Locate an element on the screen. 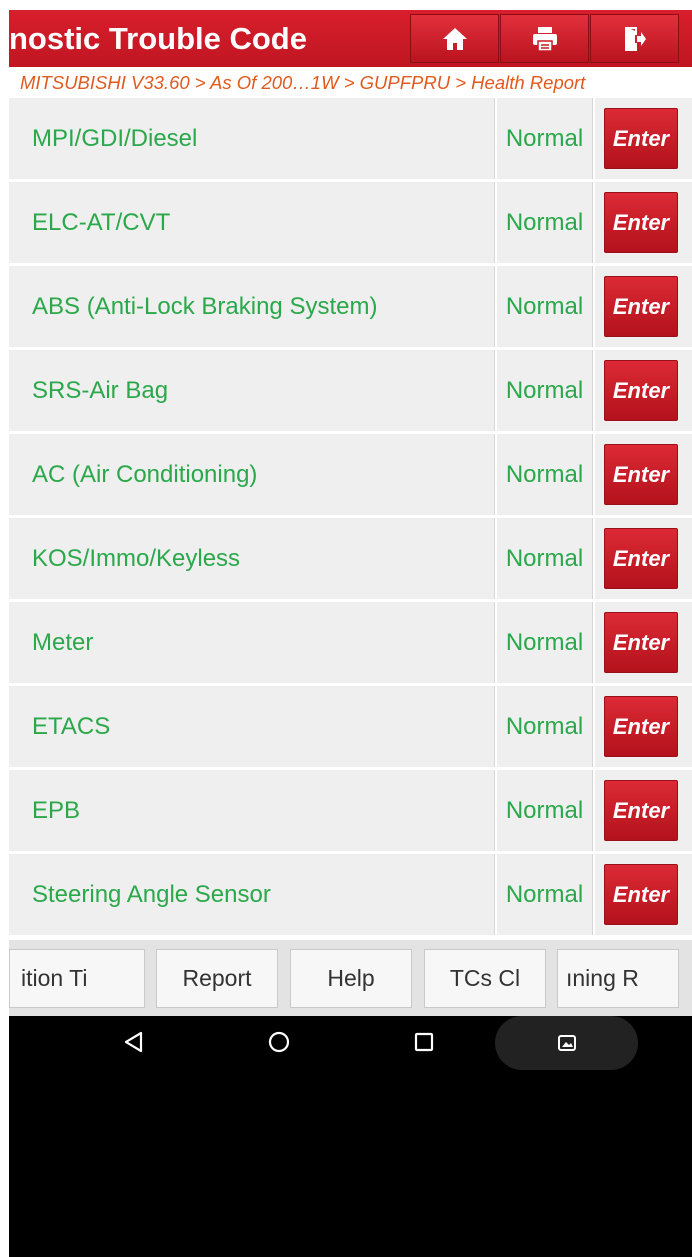 The image size is (692, 1257). list-item: Steering Angle Sensor Normal Enter is located at coordinates (350, 896).